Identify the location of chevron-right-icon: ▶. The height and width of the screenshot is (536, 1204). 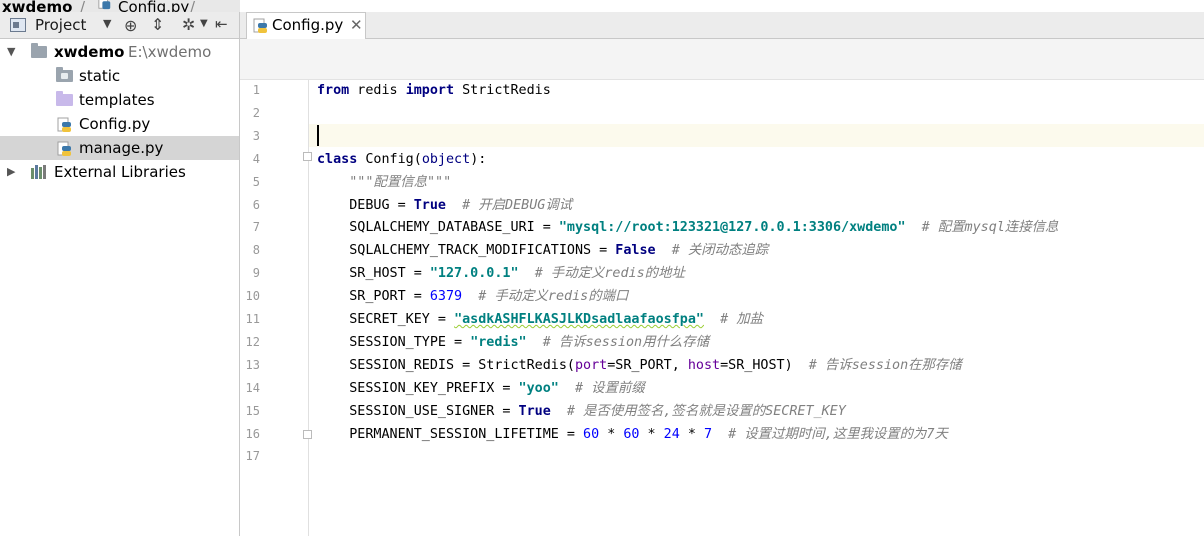
(11, 172).